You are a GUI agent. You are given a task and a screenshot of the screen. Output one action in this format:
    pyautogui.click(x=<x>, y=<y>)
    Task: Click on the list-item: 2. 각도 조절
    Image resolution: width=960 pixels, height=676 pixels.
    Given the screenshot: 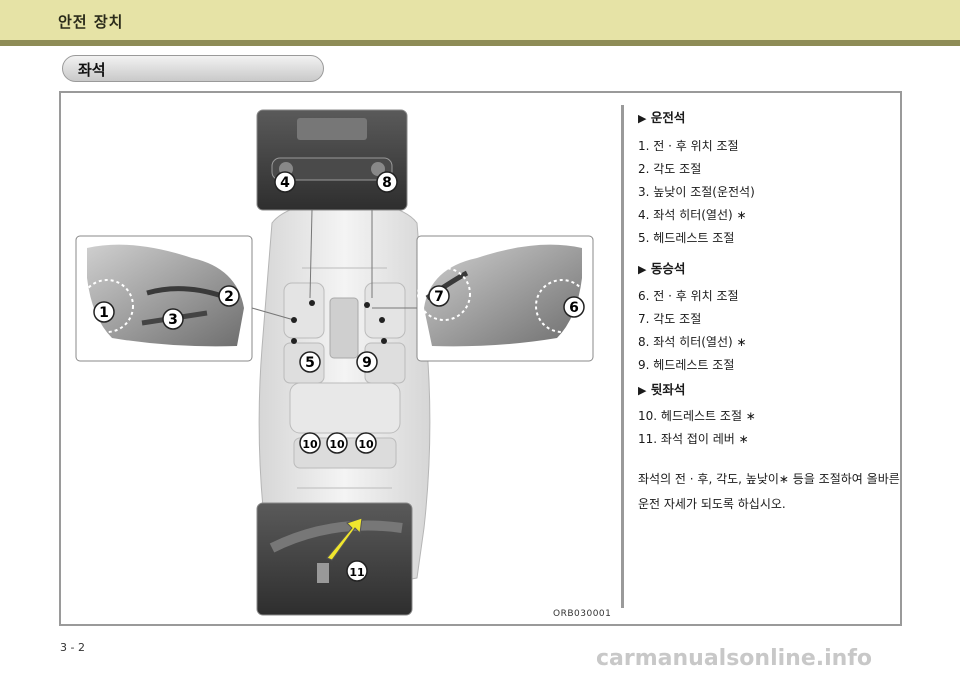 What is the action you would take?
    pyautogui.click(x=670, y=169)
    